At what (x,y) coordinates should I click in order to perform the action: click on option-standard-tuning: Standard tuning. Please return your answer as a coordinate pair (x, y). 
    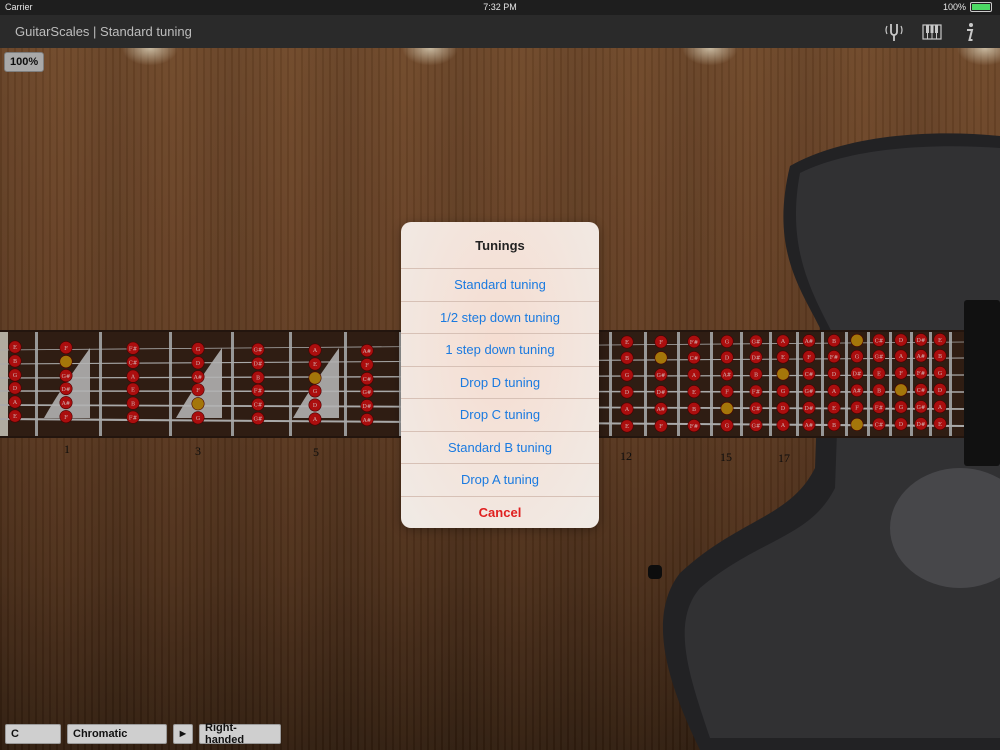
    Looking at the image, I should click on (500, 285).